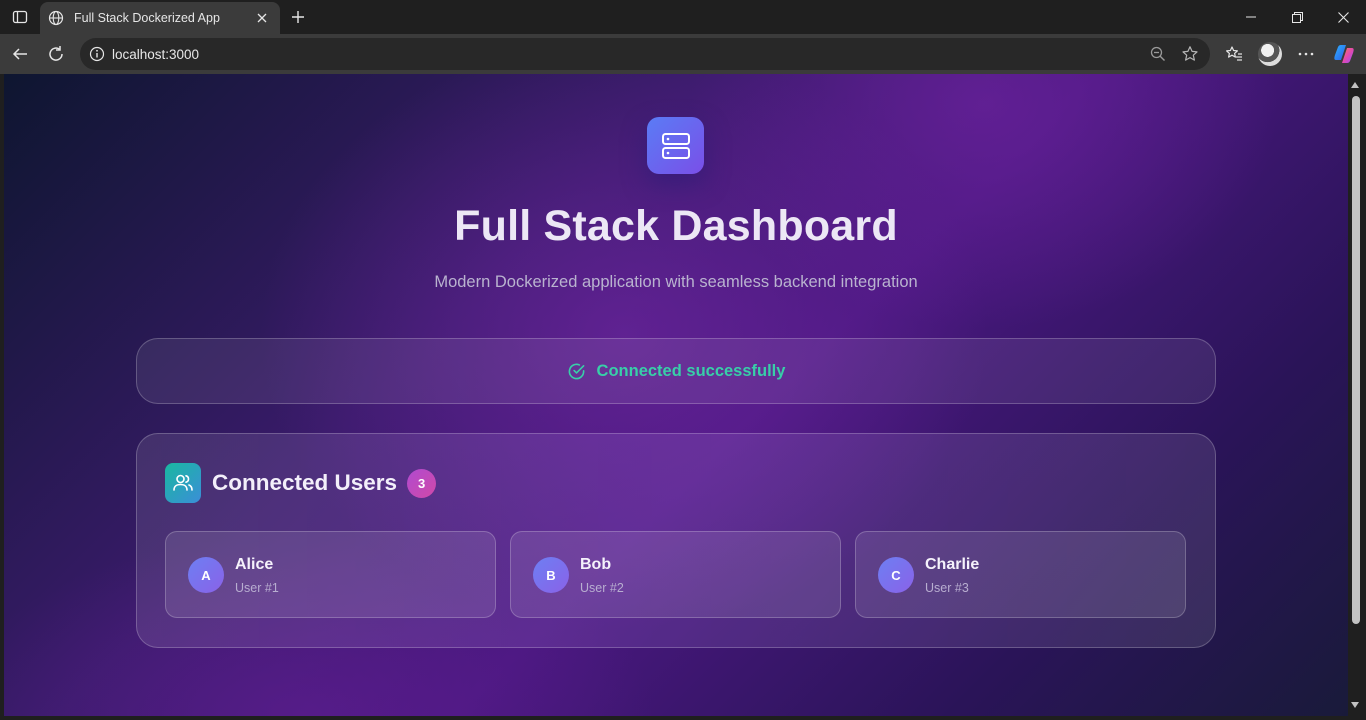 This screenshot has width=1366, height=720. I want to click on check-circle-icon, so click(577, 371).